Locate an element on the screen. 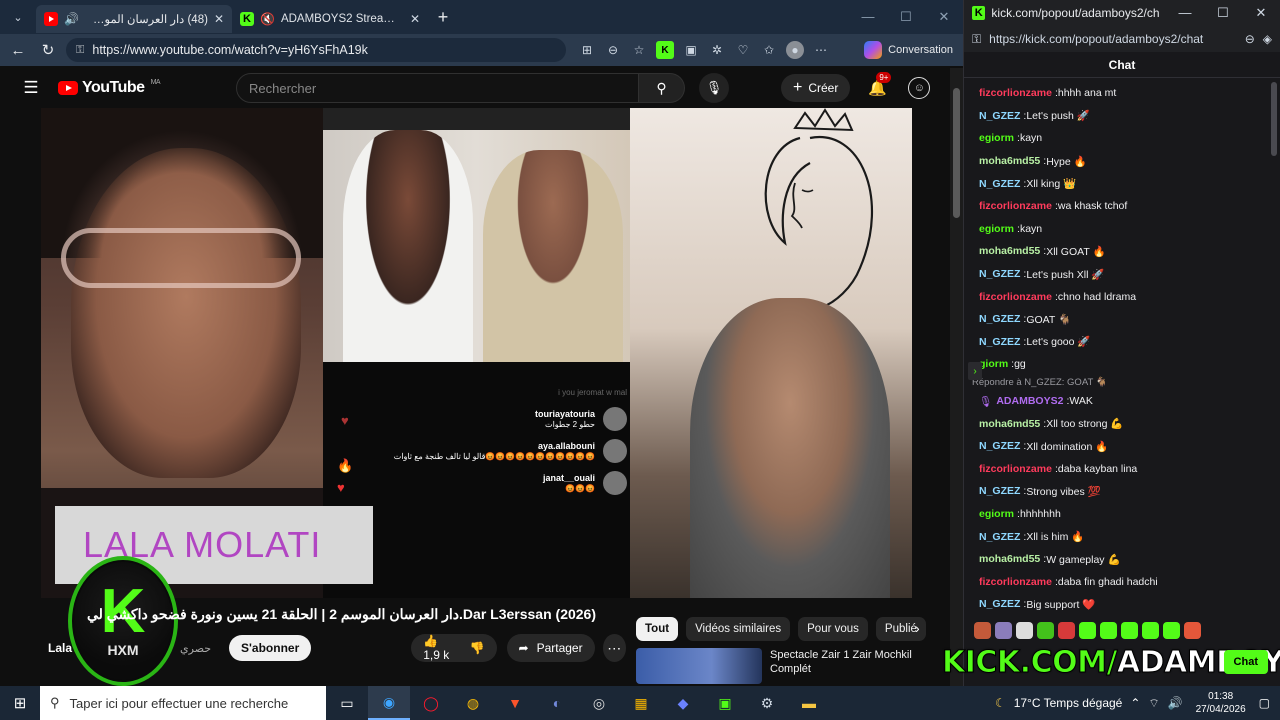  chat-message: N_GZEZ: Xll king 👑 is located at coordinates (1109, 183).